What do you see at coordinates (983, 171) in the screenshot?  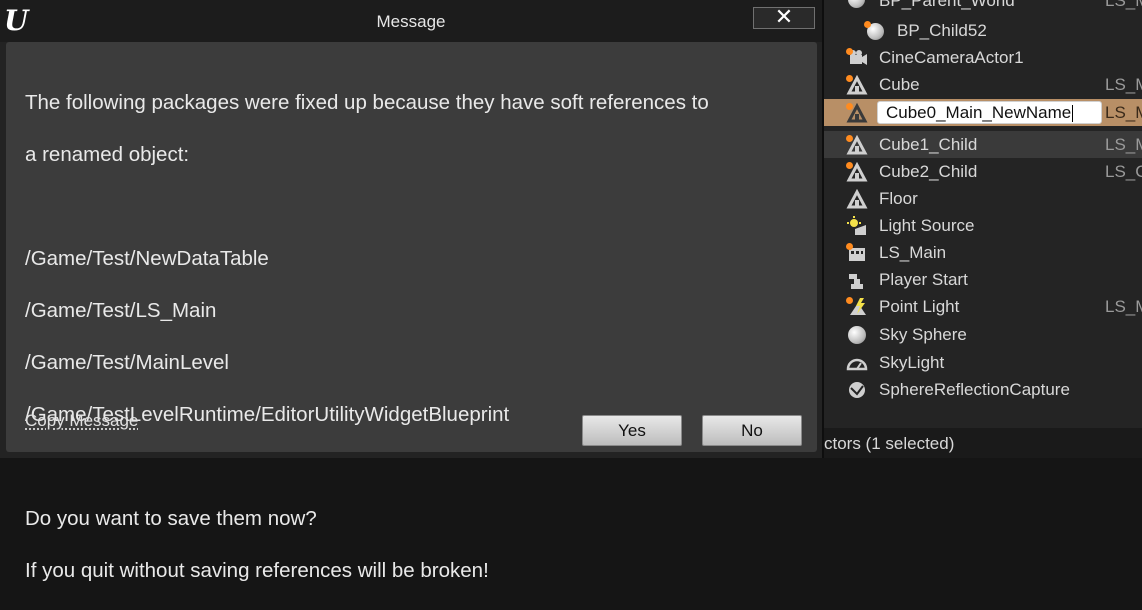 I see `outliner-row: Cube2_Child LS_C` at bounding box center [983, 171].